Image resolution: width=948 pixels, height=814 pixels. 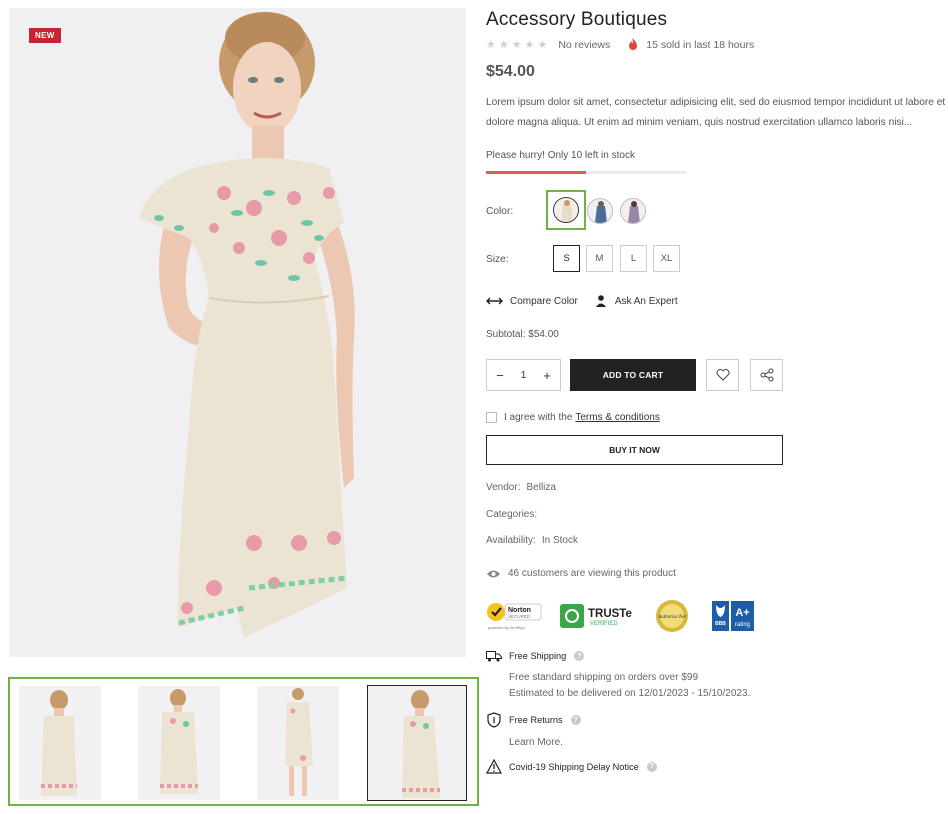 What do you see at coordinates (519, 616) in the screenshot?
I see `norton-sub: SECURED` at bounding box center [519, 616].